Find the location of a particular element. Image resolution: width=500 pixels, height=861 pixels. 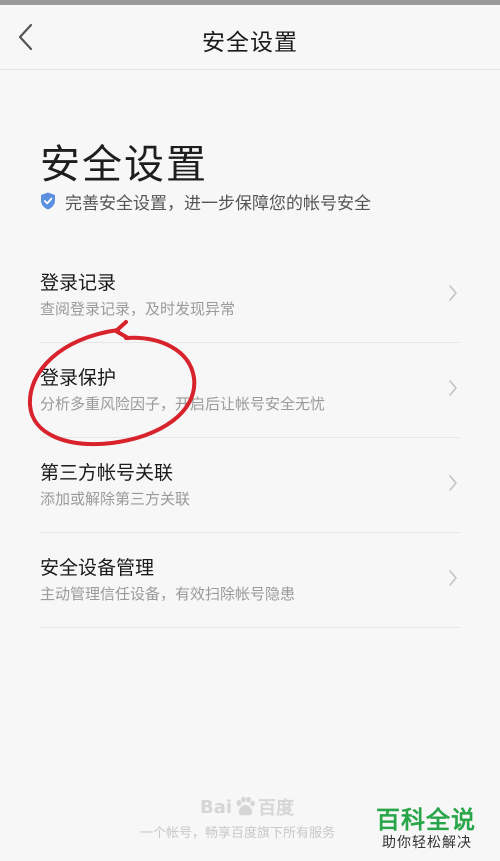

watermark-subtitle: 助你轻松解决 is located at coordinates (427, 843).